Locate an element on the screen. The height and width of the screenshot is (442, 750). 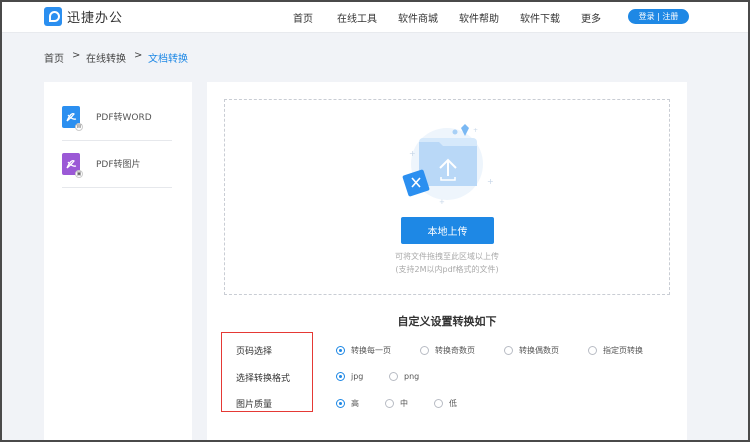
login-register-button: 登录 | 注册 is located at coordinates (658, 16).